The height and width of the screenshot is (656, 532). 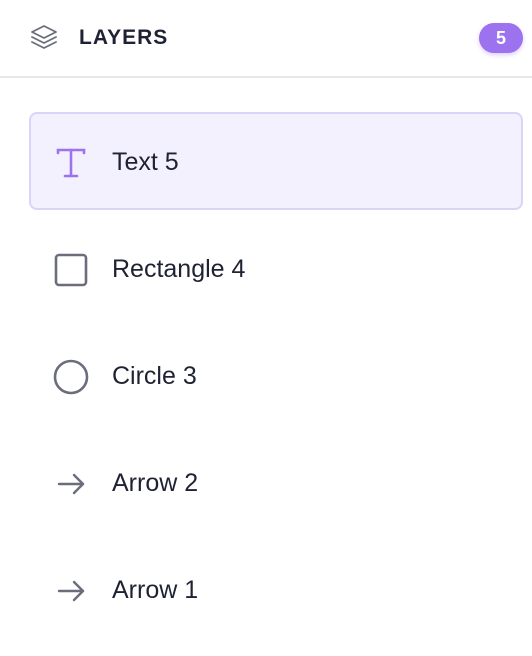 What do you see at coordinates (155, 590) in the screenshot?
I see `layer-label: Arrow 1` at bounding box center [155, 590].